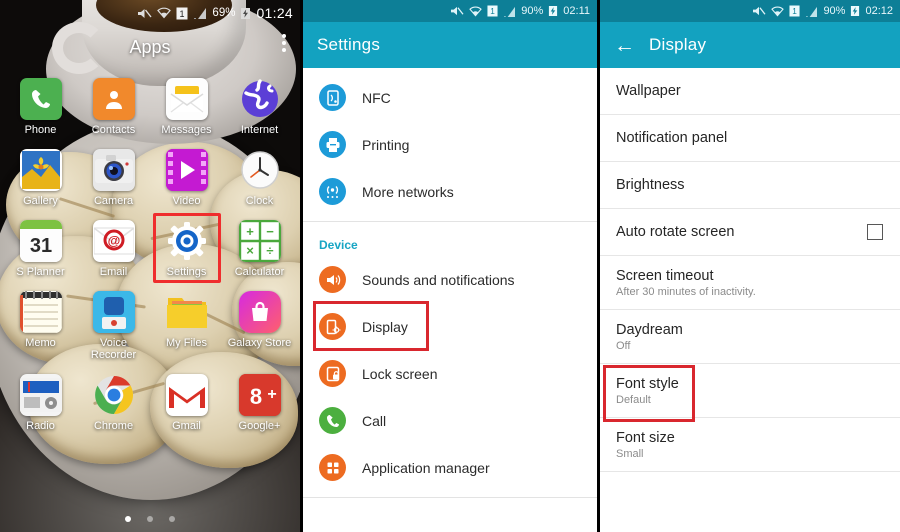 Image resolution: width=900 pixels, height=532 pixels. Describe the element at coordinates (875, 232) in the screenshot. I see `auto-rotate-checkbox` at that location.